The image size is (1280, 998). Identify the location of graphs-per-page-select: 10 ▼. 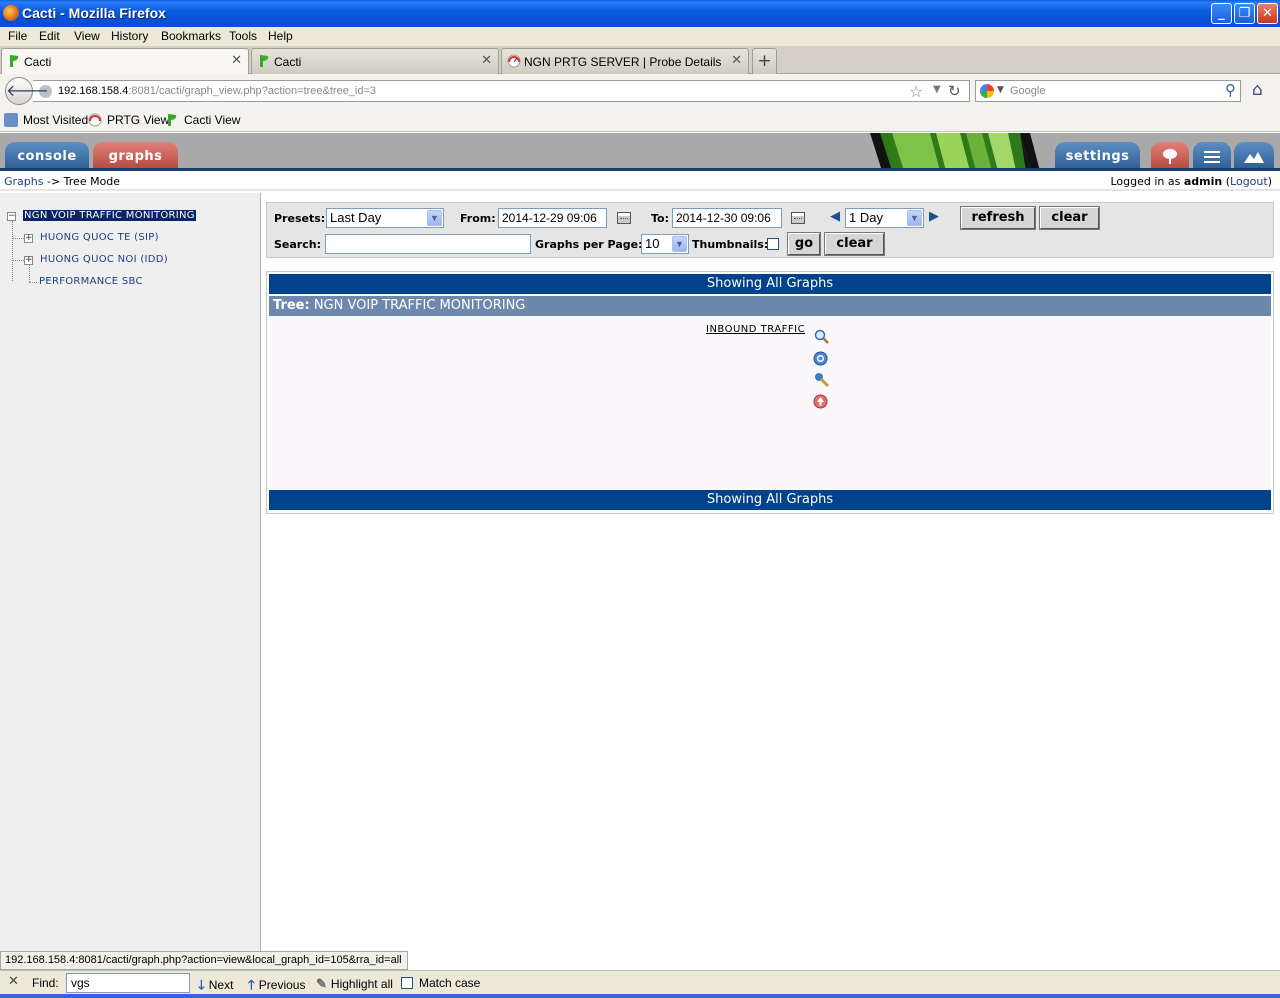
(665, 244).